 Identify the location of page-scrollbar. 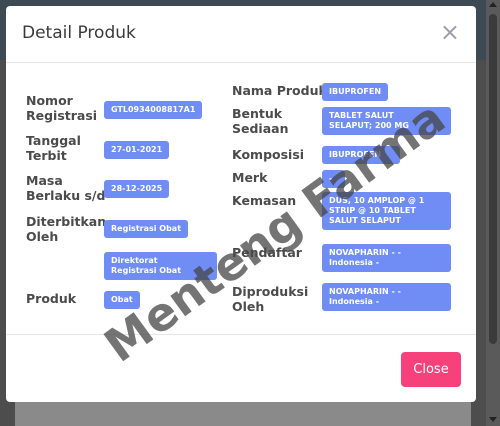
(493, 213).